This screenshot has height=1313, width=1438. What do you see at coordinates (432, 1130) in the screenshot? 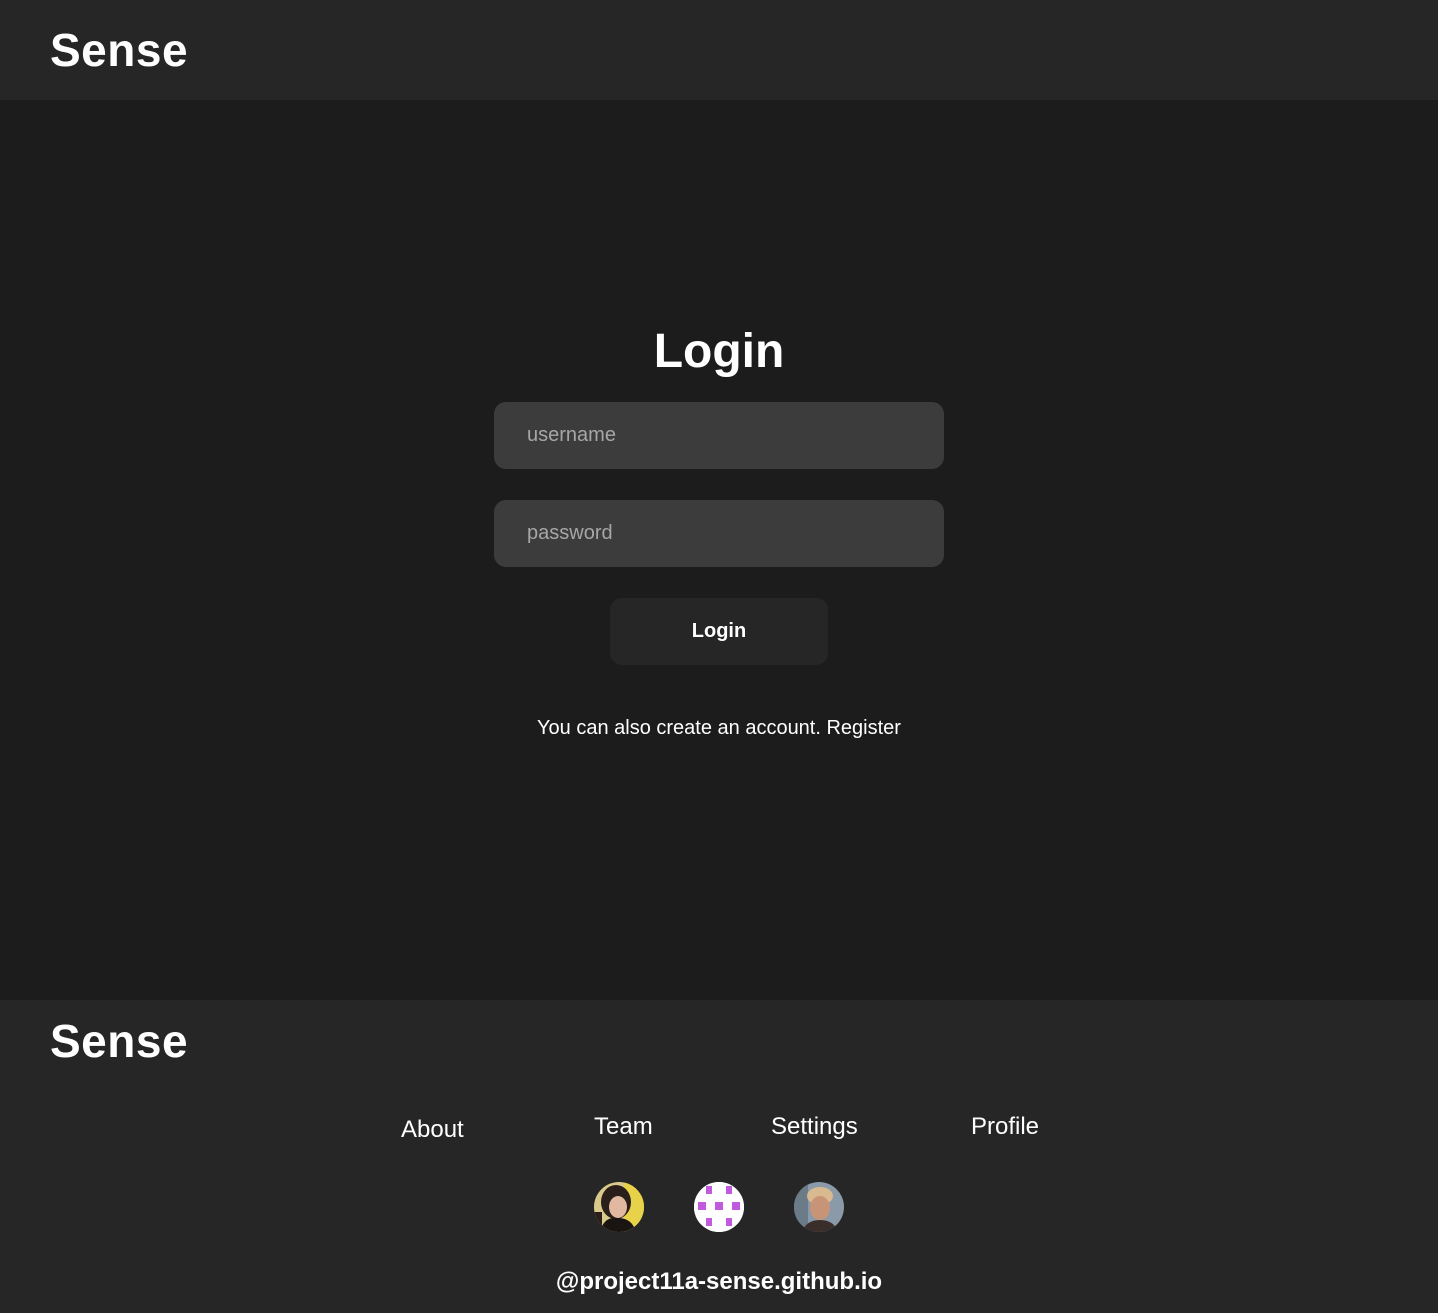
I see `footer-link-about: About` at bounding box center [432, 1130].